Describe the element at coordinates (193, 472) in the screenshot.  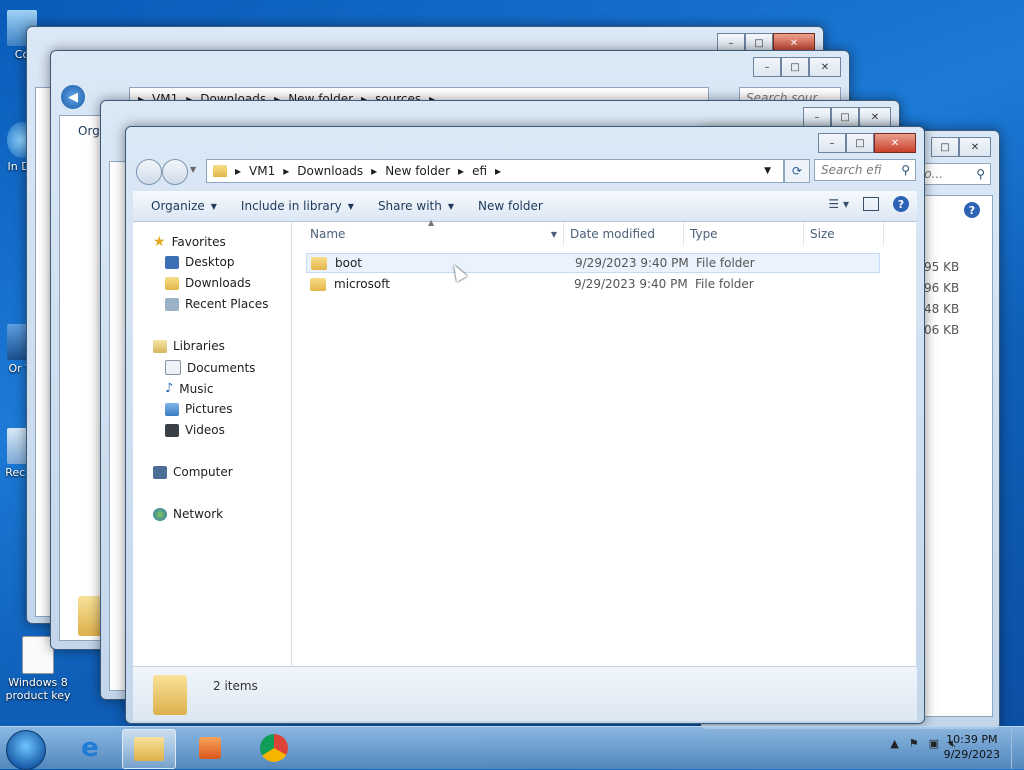
I see `nav-computer: Computer` at that location.